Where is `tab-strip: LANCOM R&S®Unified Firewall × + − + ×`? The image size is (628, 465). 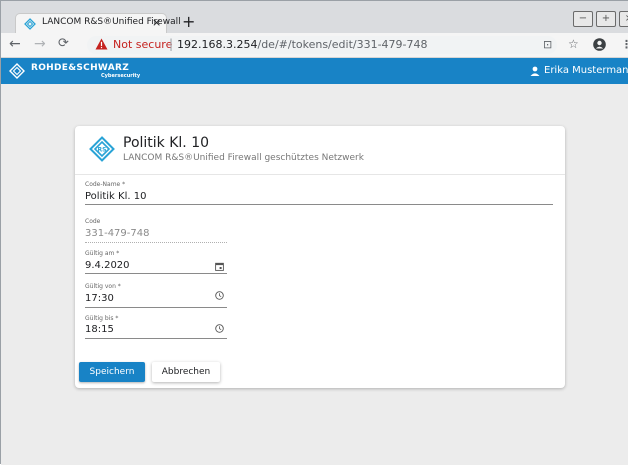 tab-strip: LANCOM R&S®Unified Firewall × + − + × is located at coordinates (314, 17).